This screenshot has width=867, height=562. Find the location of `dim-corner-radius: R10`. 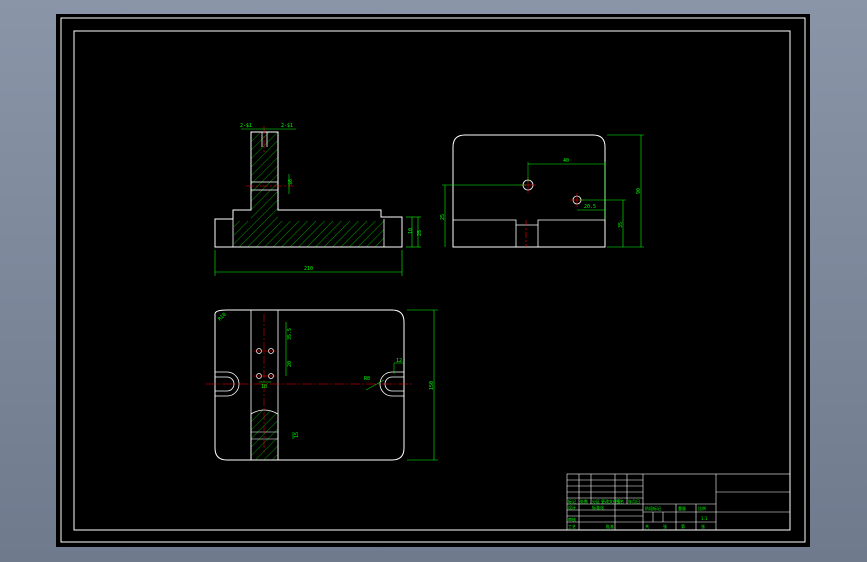

dim-corner-radius: R10 is located at coordinates (222, 317).